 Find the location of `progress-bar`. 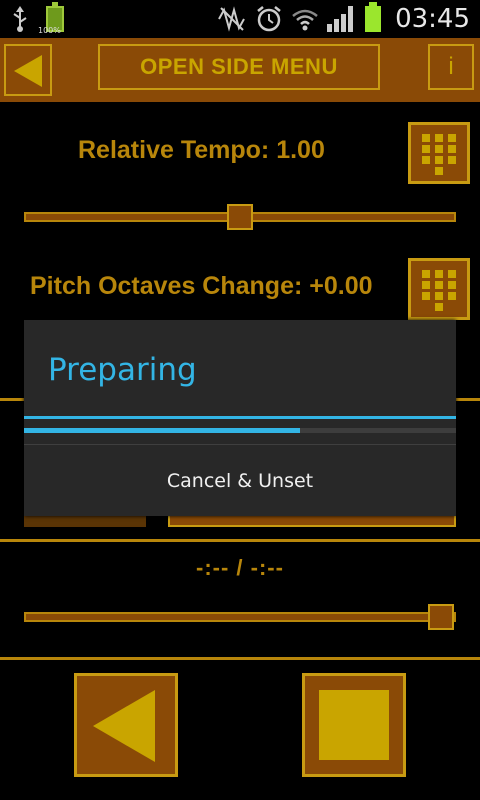

progress-bar is located at coordinates (240, 430).